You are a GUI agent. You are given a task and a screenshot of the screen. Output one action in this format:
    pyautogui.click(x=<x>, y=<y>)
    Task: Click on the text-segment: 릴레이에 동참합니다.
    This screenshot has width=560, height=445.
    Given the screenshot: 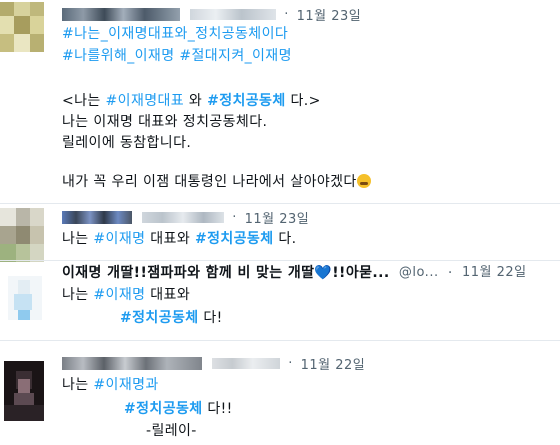 What is the action you would take?
    pyautogui.click(x=127, y=143)
    